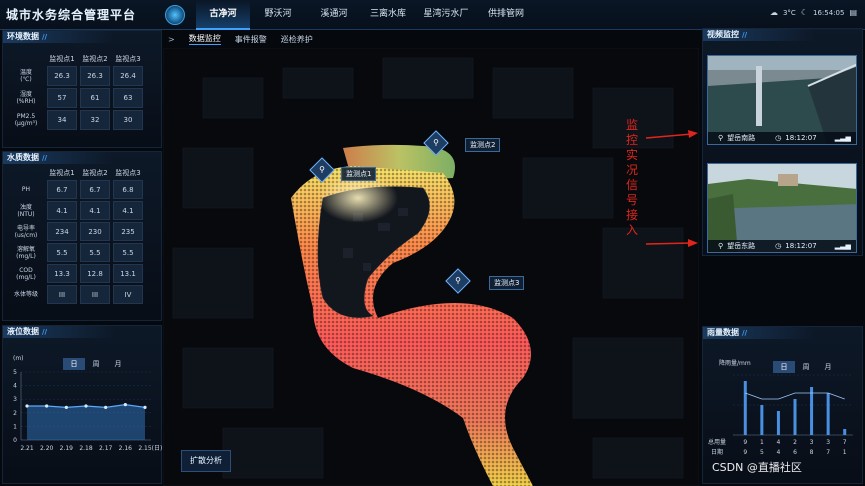 This screenshot has width=865, height=486. I want to click on rain-panel-title: 雨量数据, so click(782, 333).